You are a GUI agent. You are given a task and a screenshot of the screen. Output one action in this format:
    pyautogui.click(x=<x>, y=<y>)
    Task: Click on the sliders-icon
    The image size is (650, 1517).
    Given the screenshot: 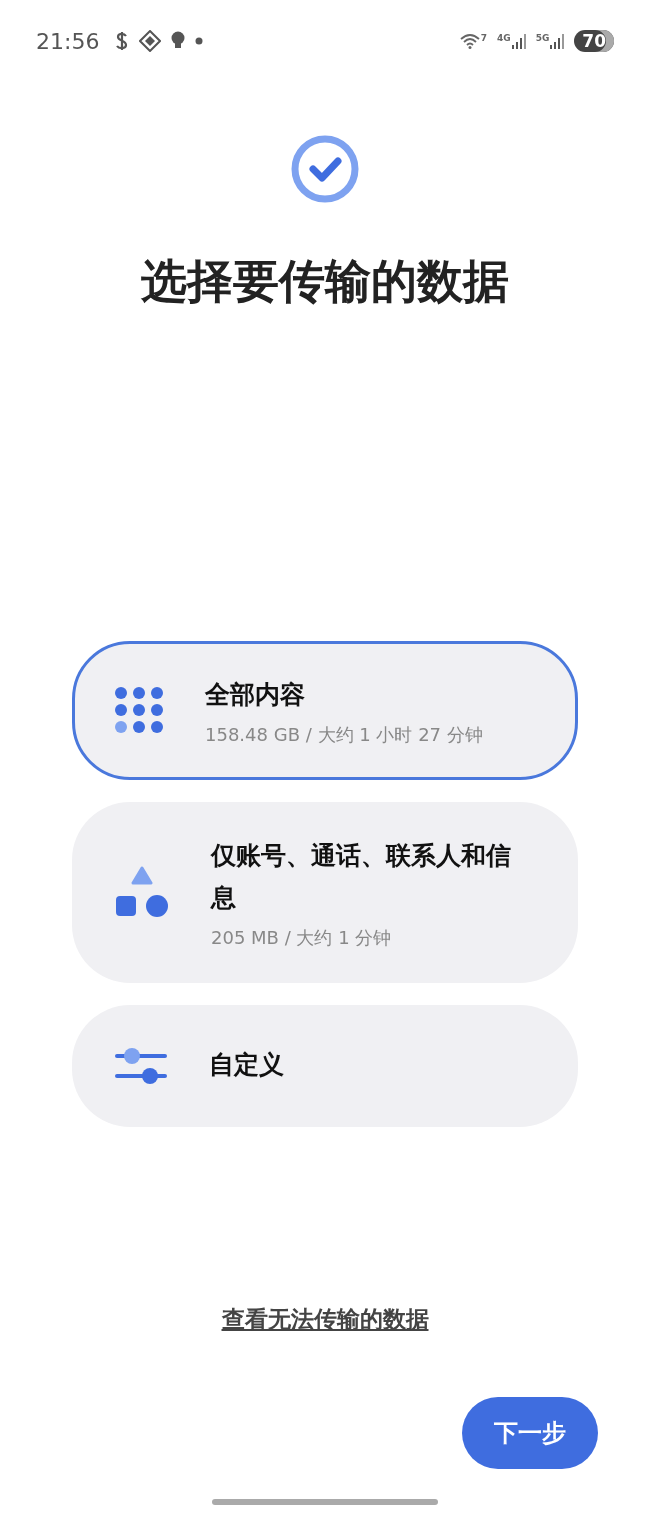 What is the action you would take?
    pyautogui.click(x=141, y=1065)
    